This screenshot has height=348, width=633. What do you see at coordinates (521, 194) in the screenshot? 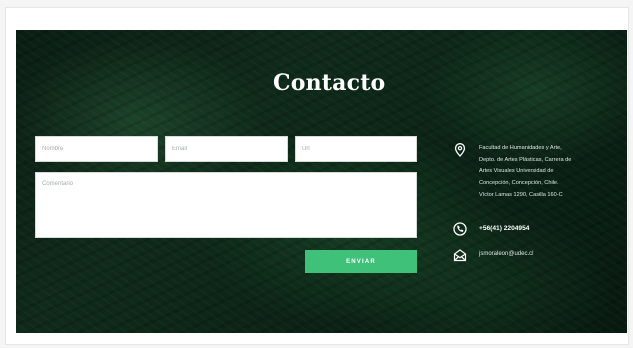
I see `address-line: Víctor Lamas 1290, Casilla 160-C` at bounding box center [521, 194].